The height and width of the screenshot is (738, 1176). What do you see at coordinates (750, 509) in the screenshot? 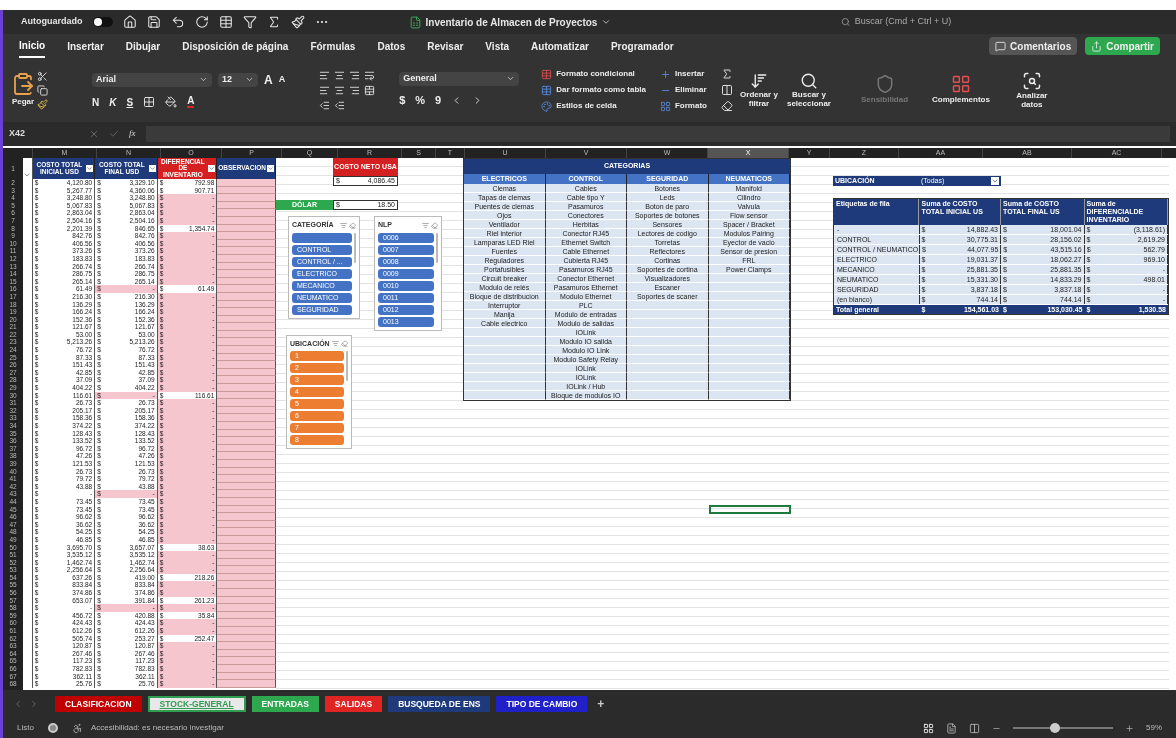
I see `selected-cell` at bounding box center [750, 509].